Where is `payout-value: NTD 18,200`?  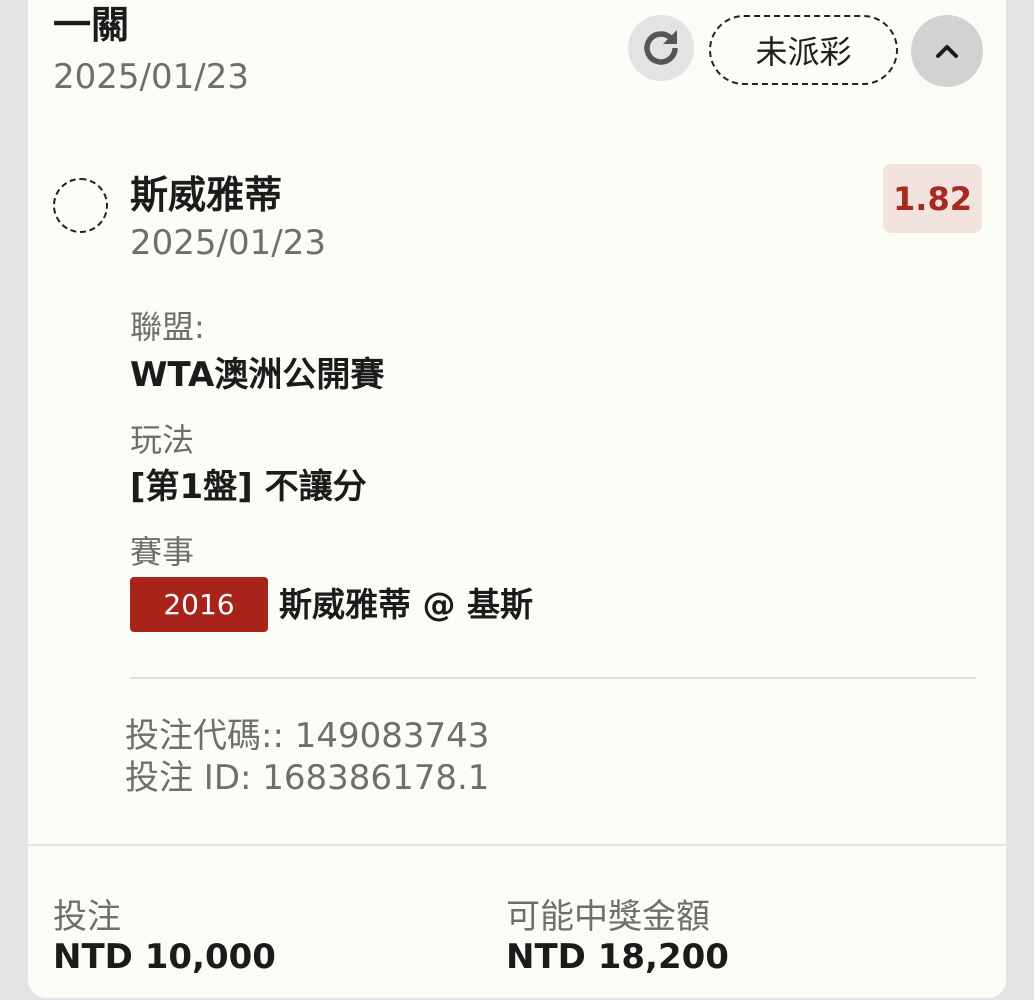
payout-value: NTD 18,200 is located at coordinates (617, 957).